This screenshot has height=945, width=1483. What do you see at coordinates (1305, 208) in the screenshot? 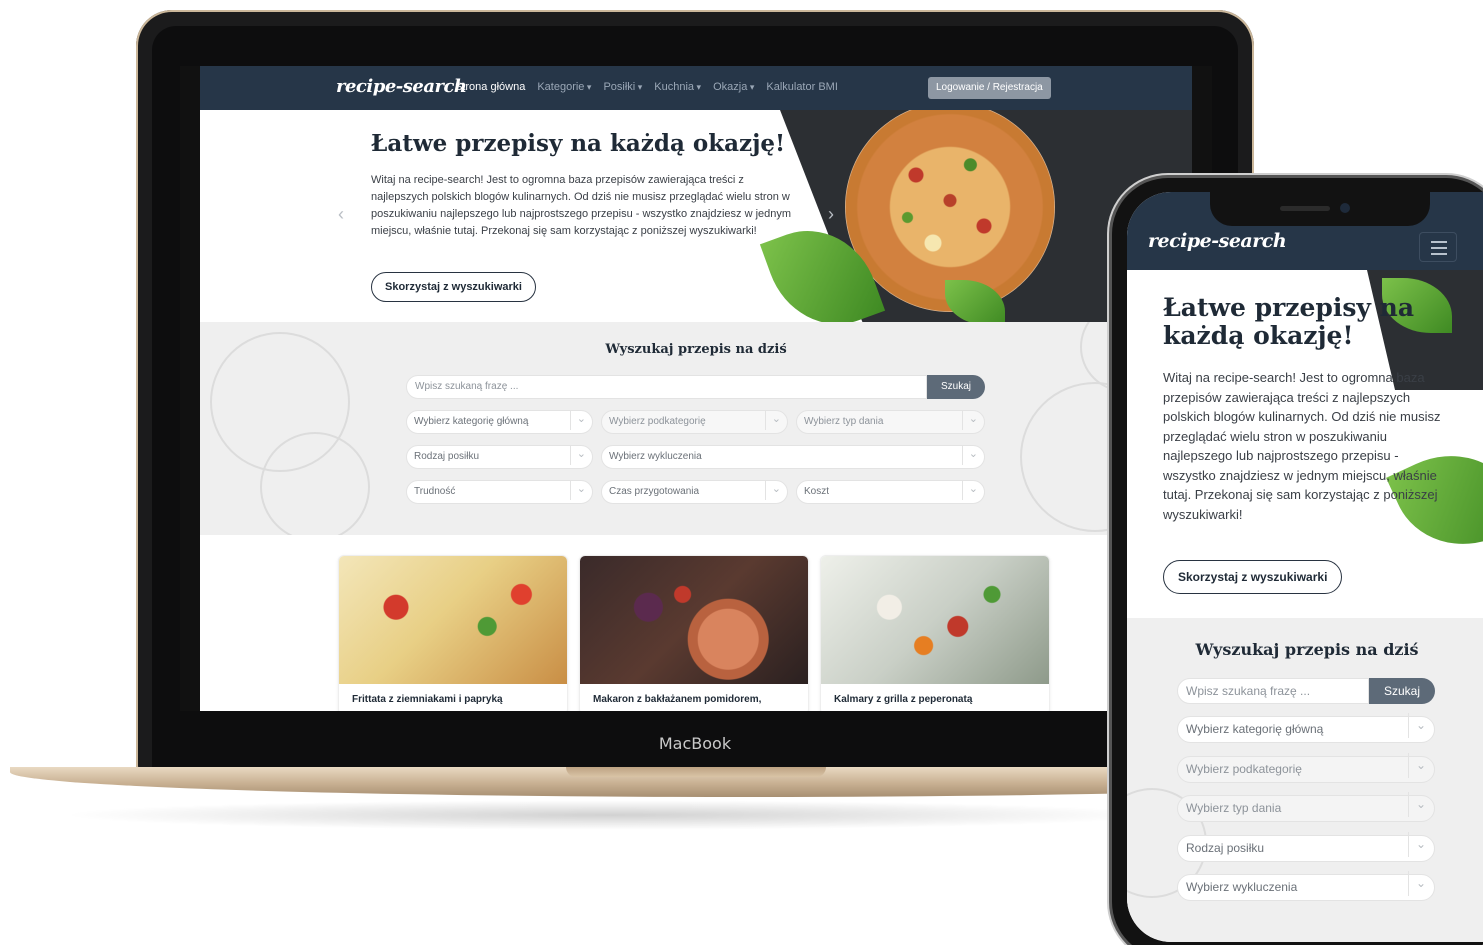
I see `speaker` at bounding box center [1305, 208].